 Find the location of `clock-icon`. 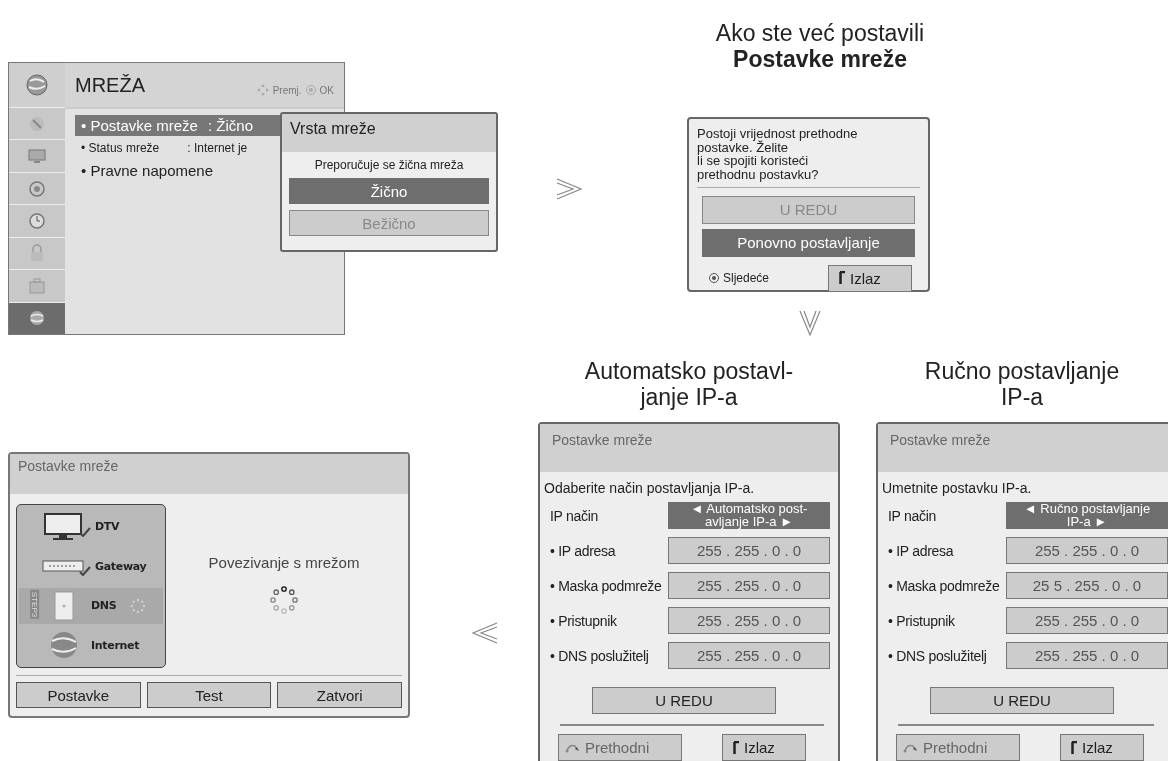

clock-icon is located at coordinates (37, 220).